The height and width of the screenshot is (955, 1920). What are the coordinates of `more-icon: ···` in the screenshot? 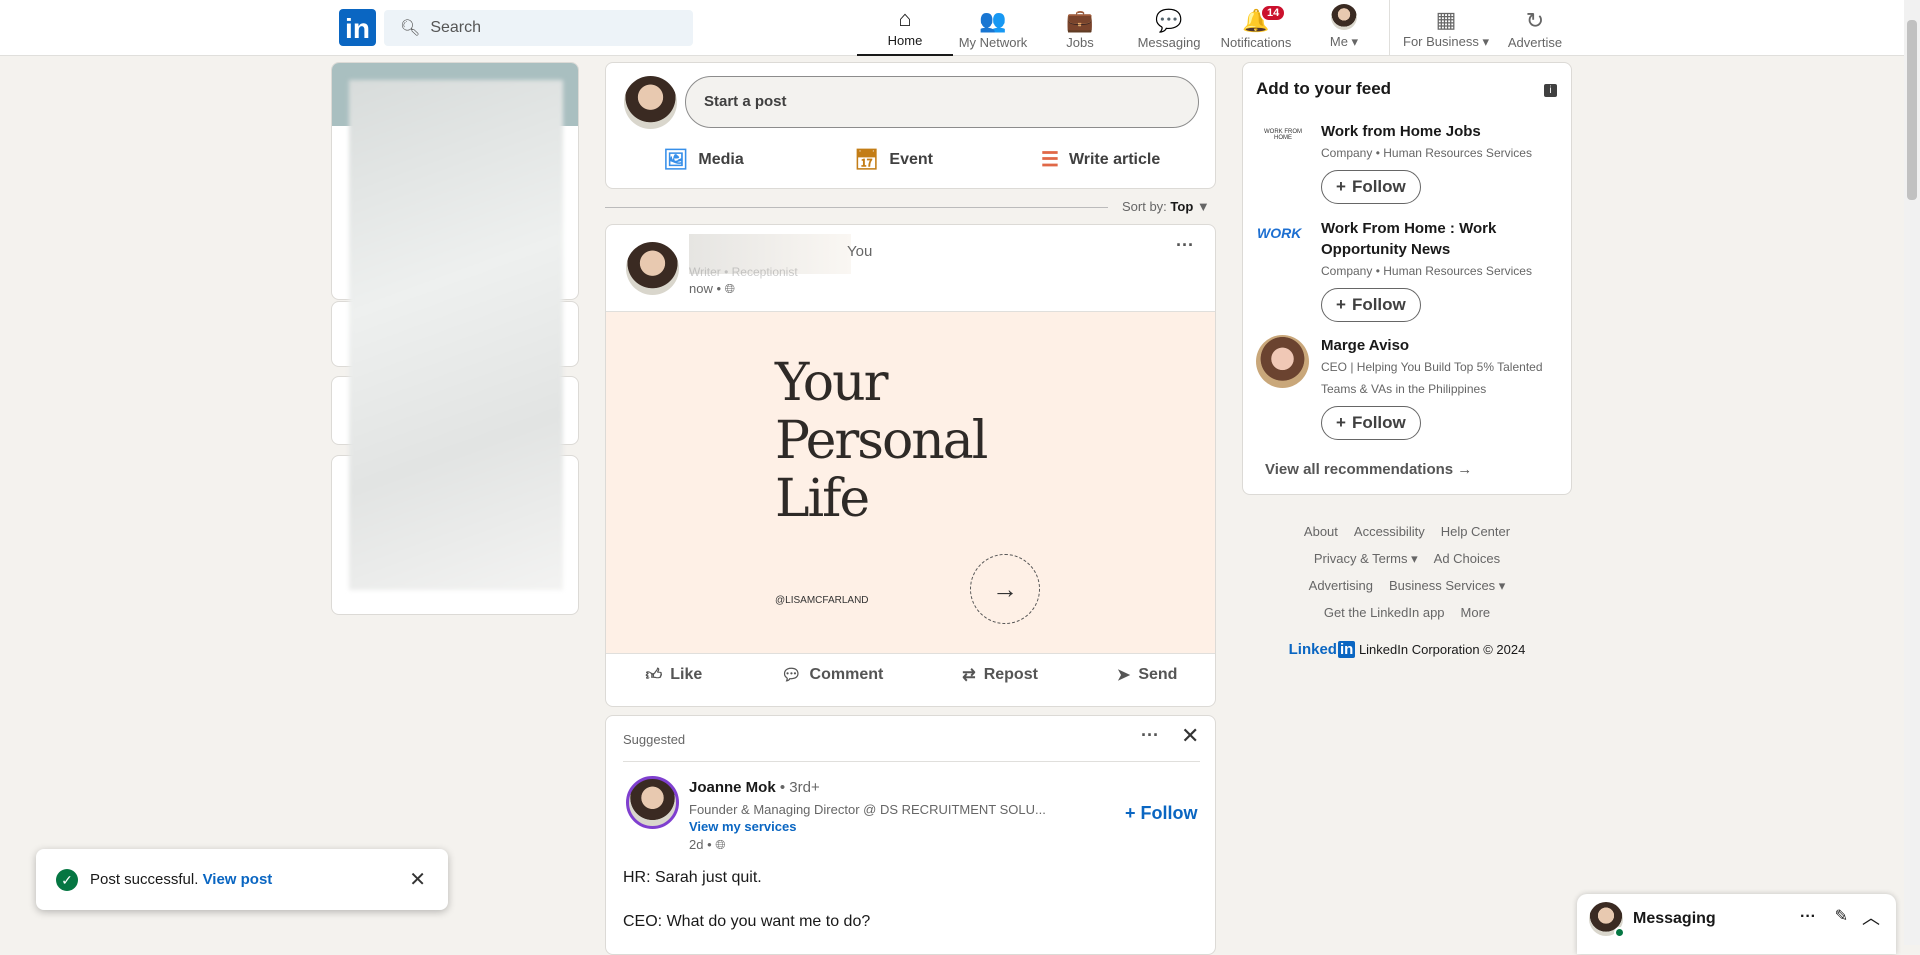 It's located at (1808, 917).